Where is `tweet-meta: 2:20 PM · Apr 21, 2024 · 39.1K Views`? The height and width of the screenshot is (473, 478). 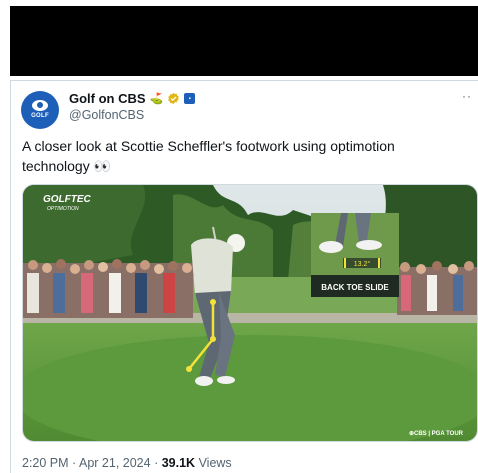
tweet-meta: 2:20 PM · Apr 21, 2024 · 39.1K Views is located at coordinates (127, 463).